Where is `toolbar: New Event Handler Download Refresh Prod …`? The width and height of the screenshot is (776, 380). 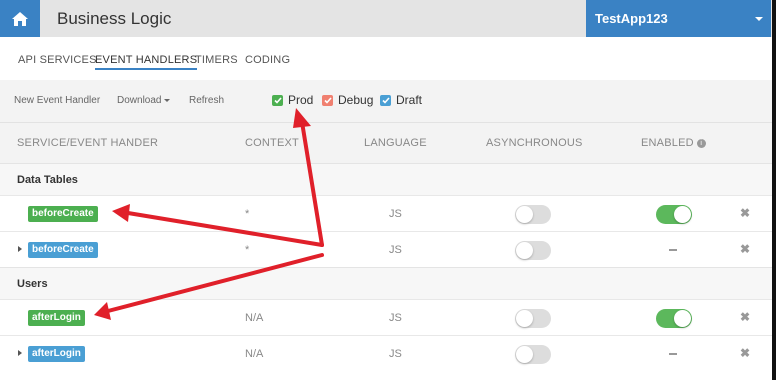 toolbar: New Event Handler Download Refresh Prod … is located at coordinates (386, 101).